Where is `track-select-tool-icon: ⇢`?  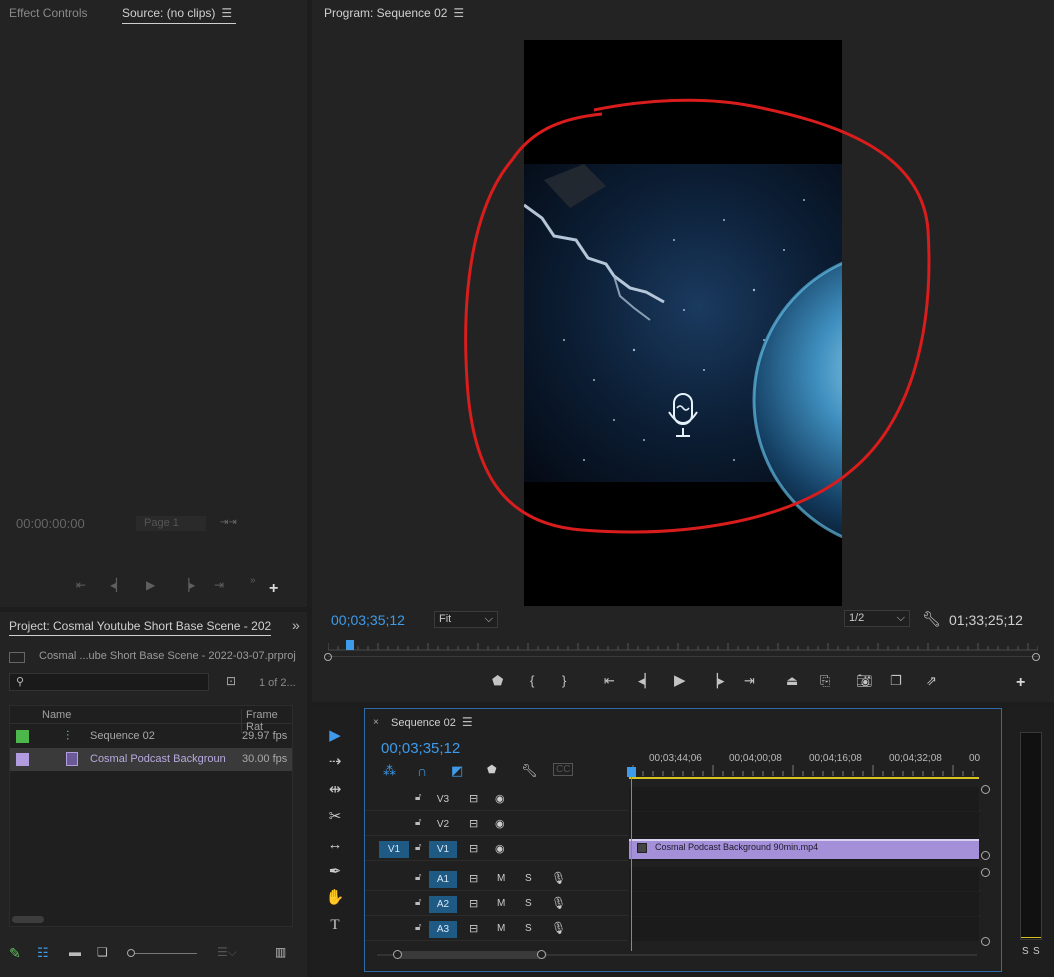 track-select-tool-icon: ⇢ is located at coordinates (335, 762).